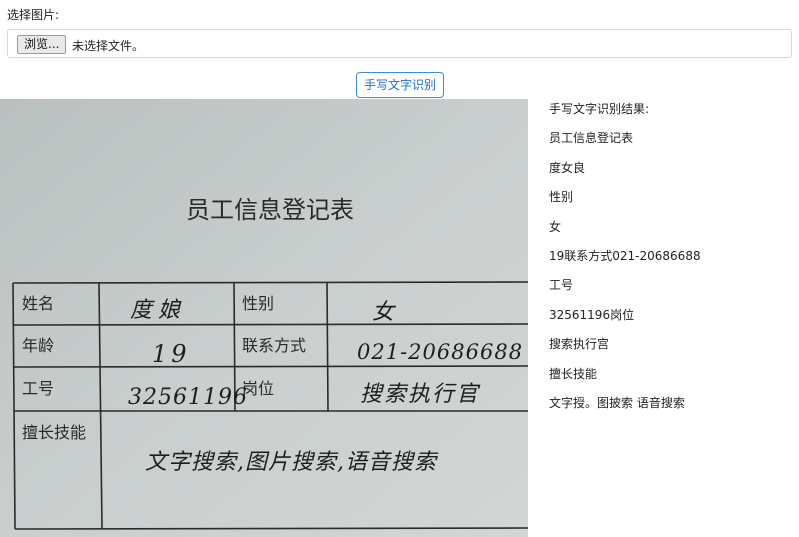 The width and height of the screenshot is (799, 537). What do you see at coordinates (258, 303) in the screenshot?
I see `label-gender: 性别` at bounding box center [258, 303].